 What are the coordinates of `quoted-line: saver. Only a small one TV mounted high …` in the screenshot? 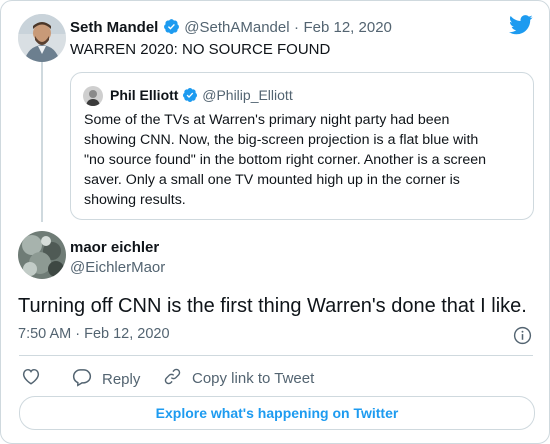 It's located at (272, 180).